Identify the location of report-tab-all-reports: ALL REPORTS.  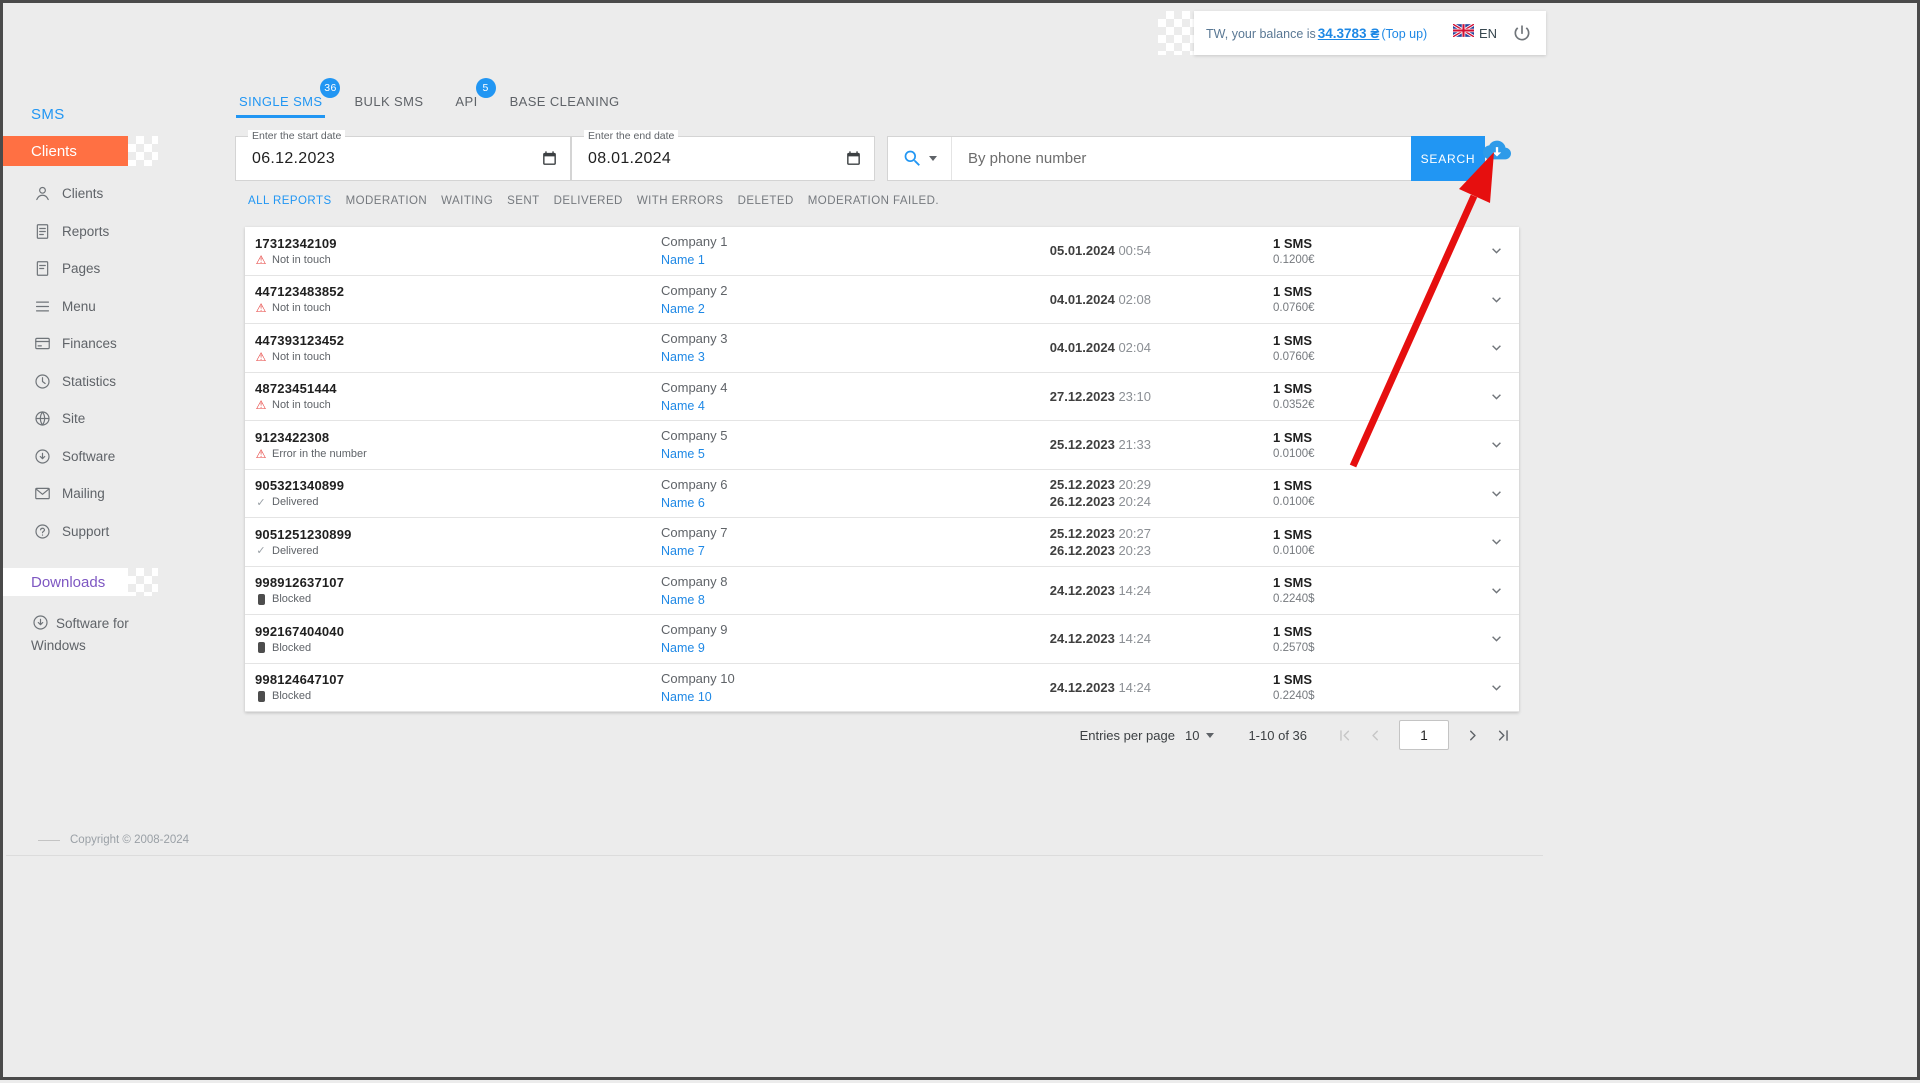
(290, 201).